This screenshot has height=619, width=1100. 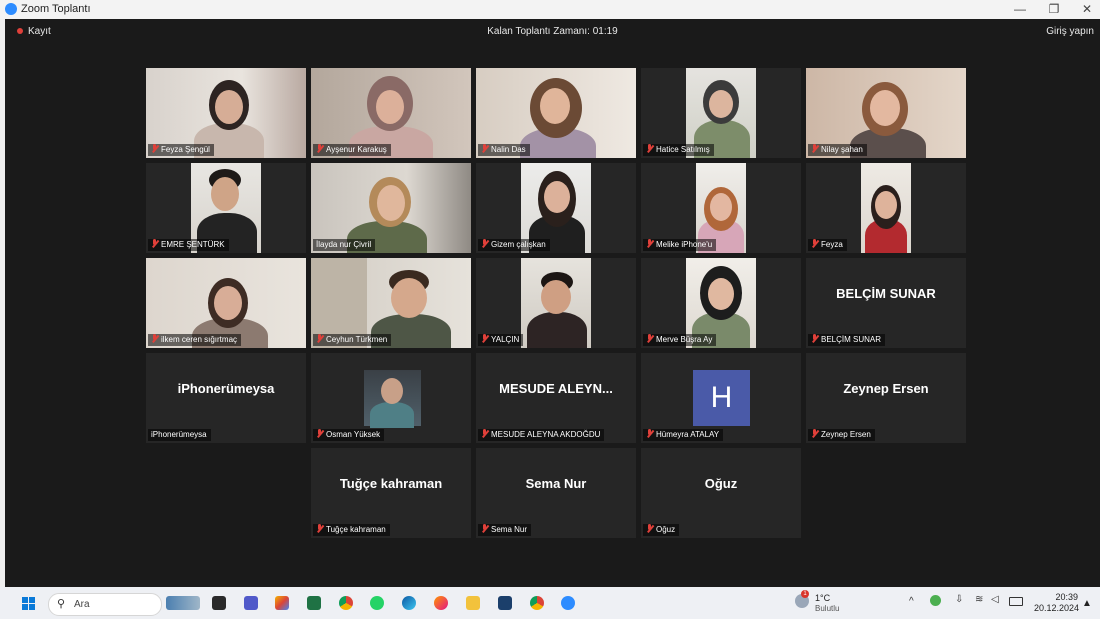 What do you see at coordinates (226, 303) in the screenshot?
I see `participant-tile: ilkem ceren sığırtmaç` at bounding box center [226, 303].